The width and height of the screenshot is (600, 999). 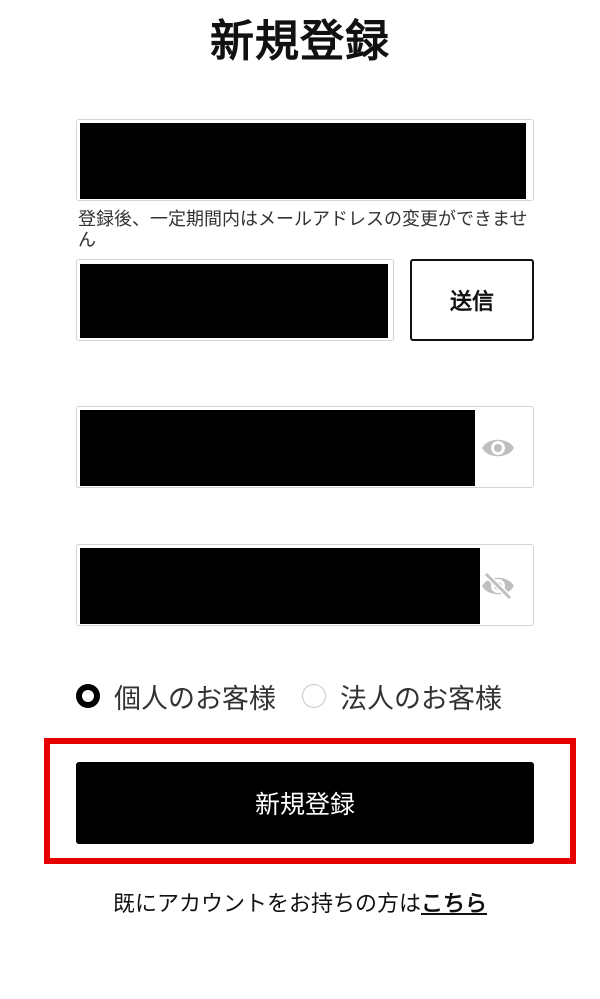 I want to click on password-confirm-field, so click(x=305, y=585).